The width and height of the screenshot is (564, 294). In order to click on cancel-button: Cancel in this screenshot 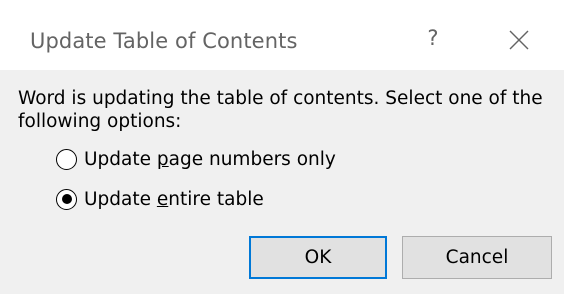, I will do `click(477, 257)`.